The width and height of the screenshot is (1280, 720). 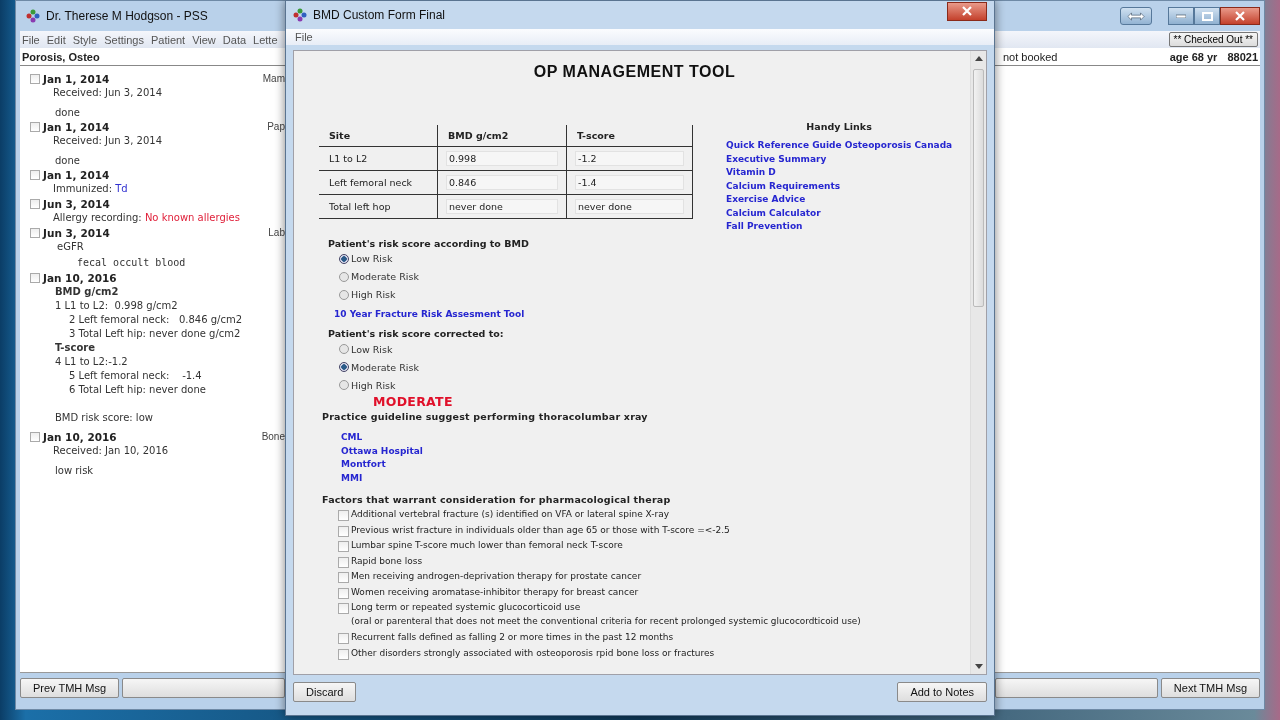 I want to click on record-line: Allergy recording: No known allergies, so click(x=146, y=218).